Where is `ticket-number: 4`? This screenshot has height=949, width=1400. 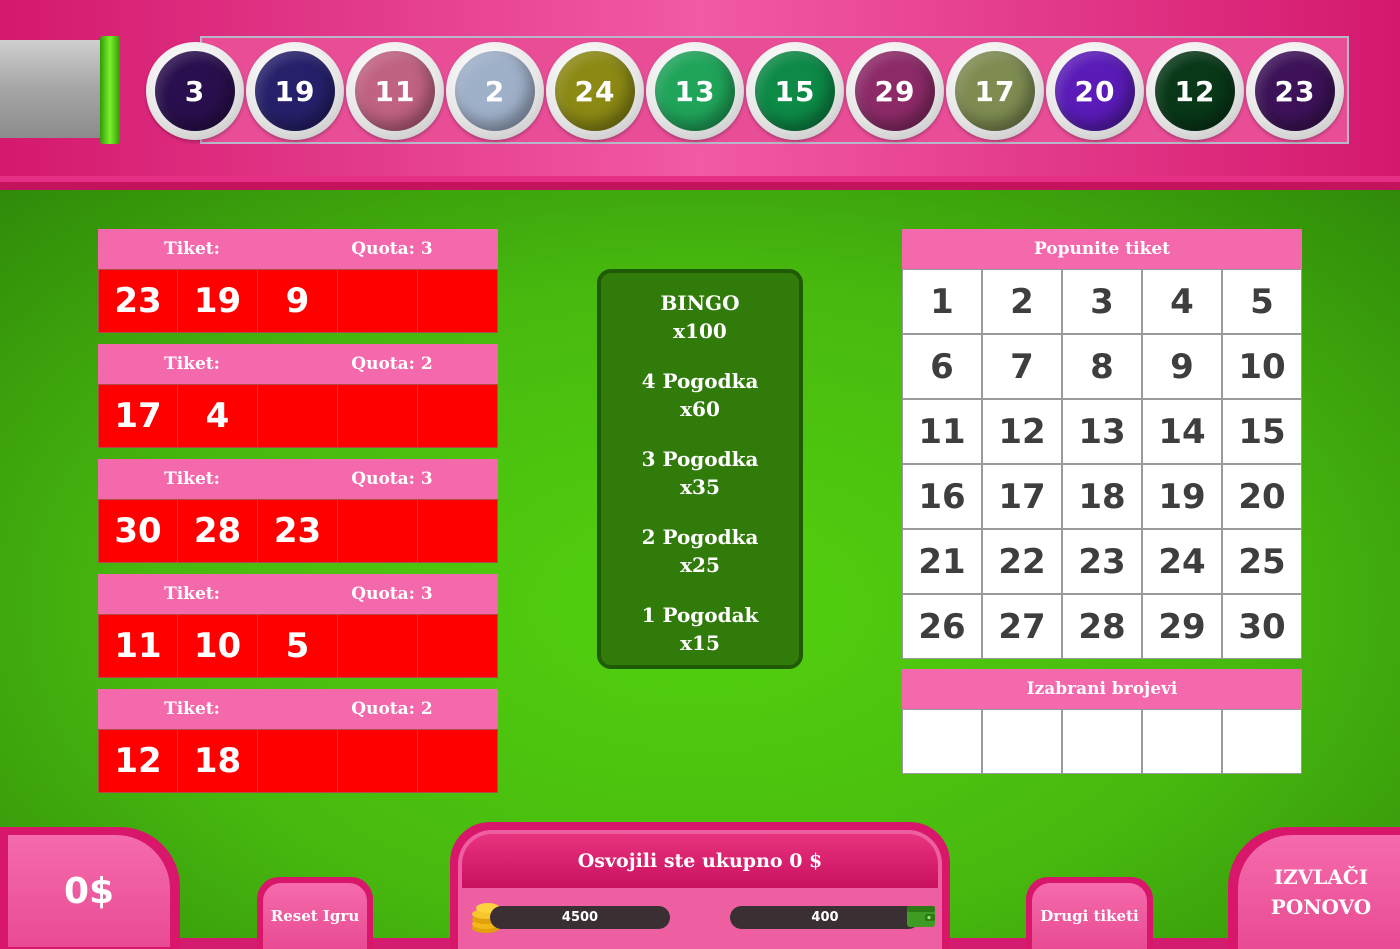
ticket-number: 4 is located at coordinates (218, 416).